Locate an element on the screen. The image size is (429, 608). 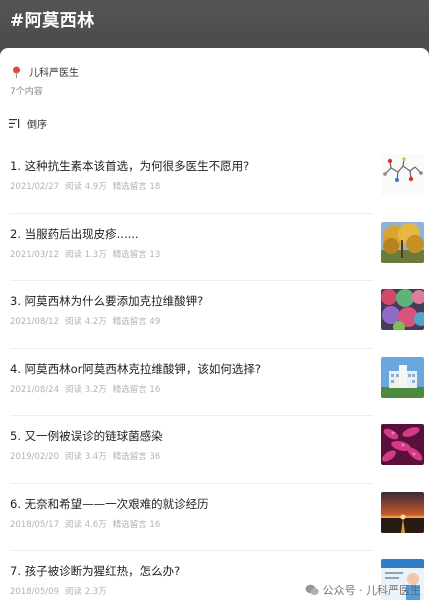
article-meta: 2019/02/20 阅读 3.4万 精选留言 36 is located at coordinates (85, 456).